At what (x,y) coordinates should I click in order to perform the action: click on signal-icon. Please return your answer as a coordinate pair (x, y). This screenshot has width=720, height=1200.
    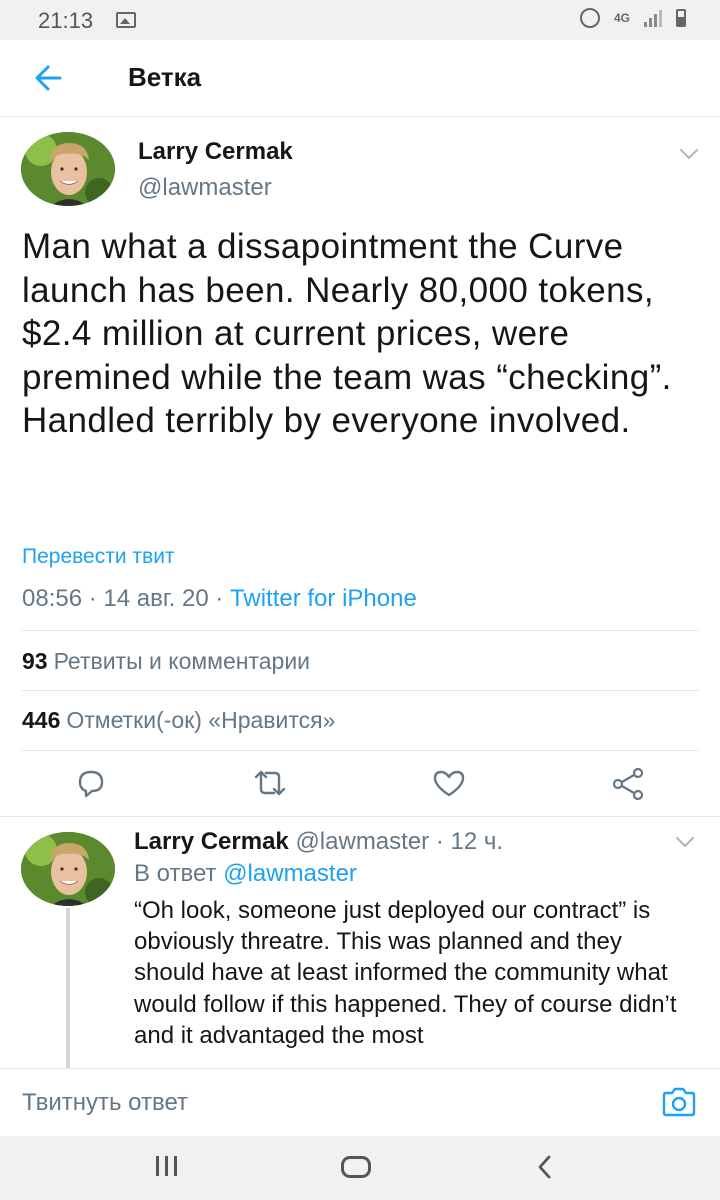
    Looking at the image, I should click on (653, 18).